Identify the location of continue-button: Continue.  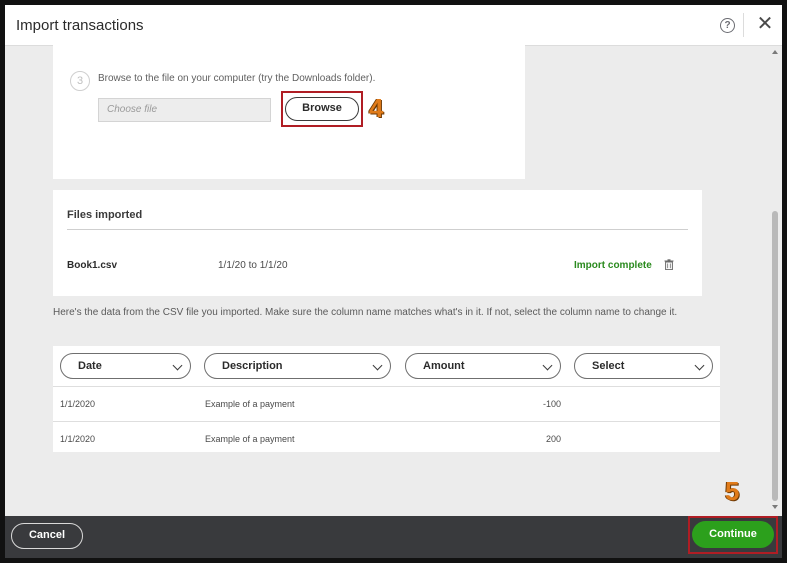
(733, 534).